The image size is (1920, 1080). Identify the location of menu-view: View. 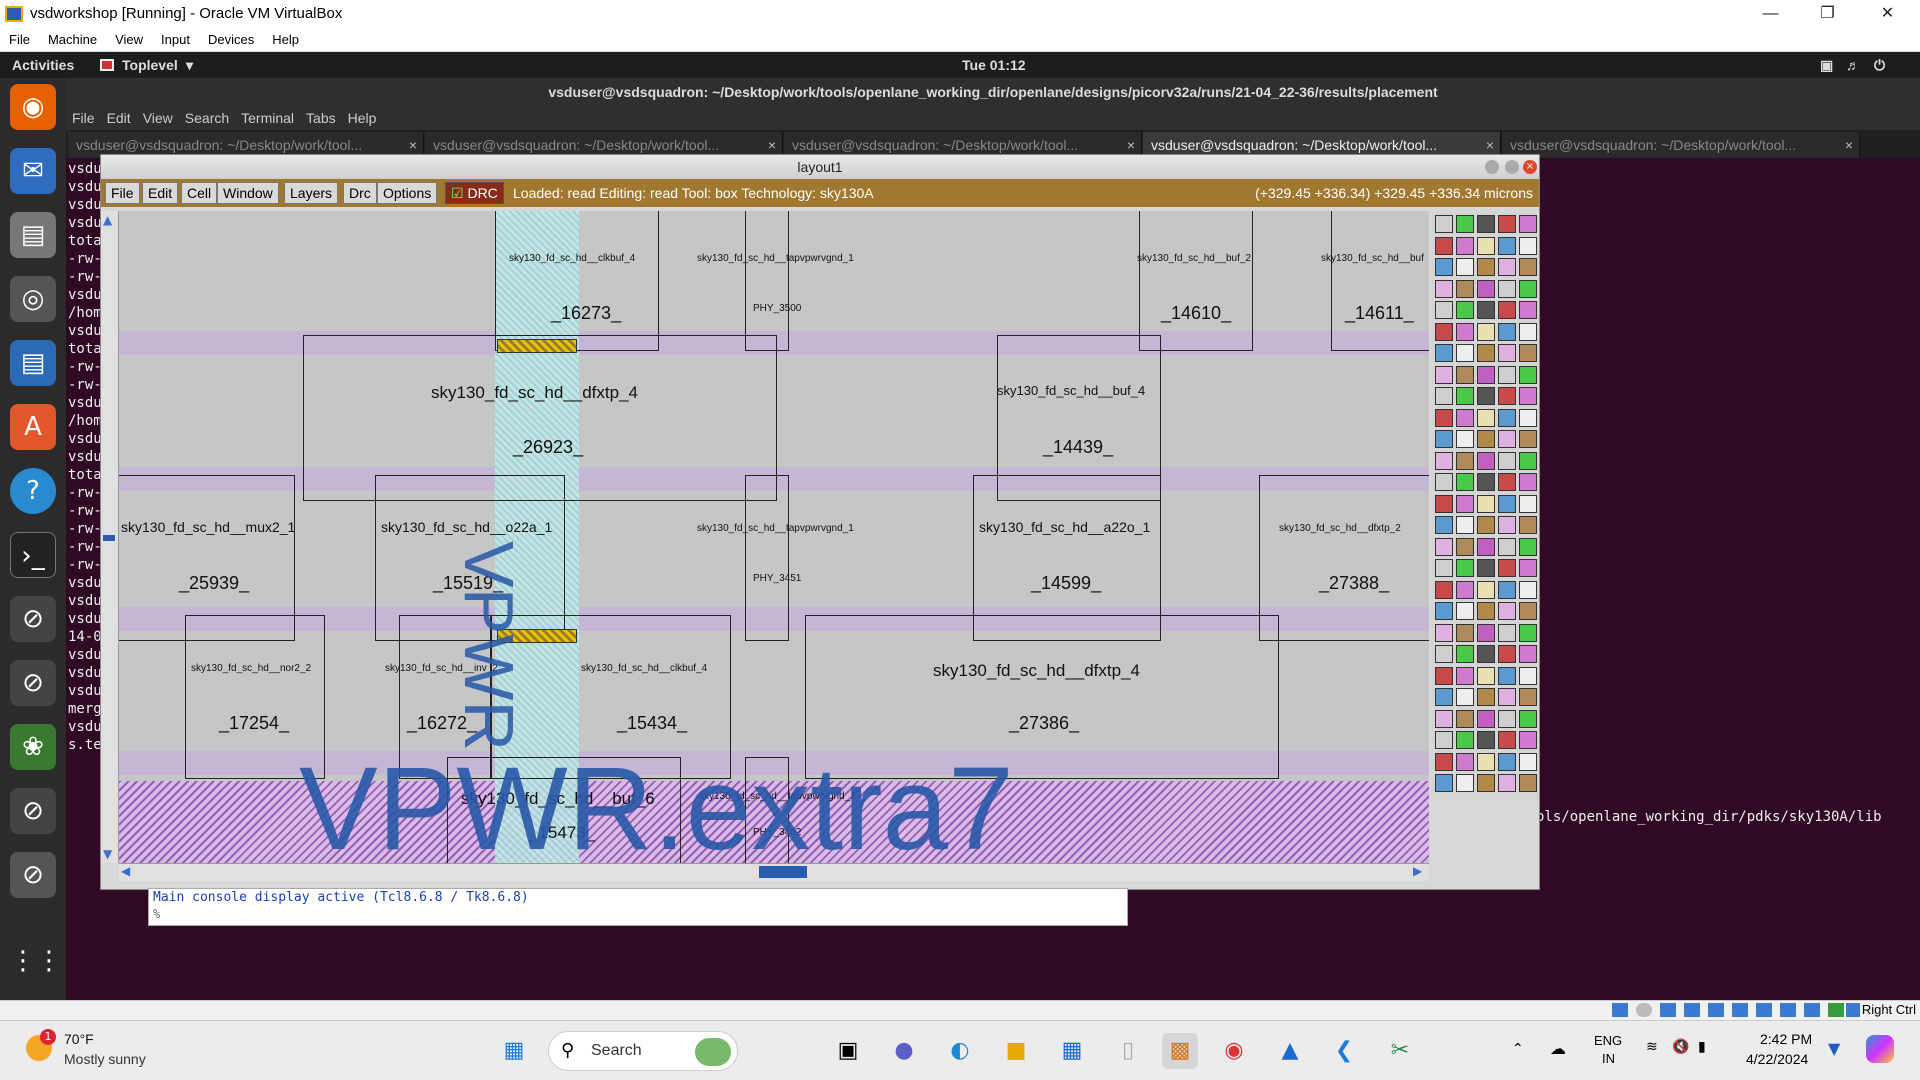
(129, 40).